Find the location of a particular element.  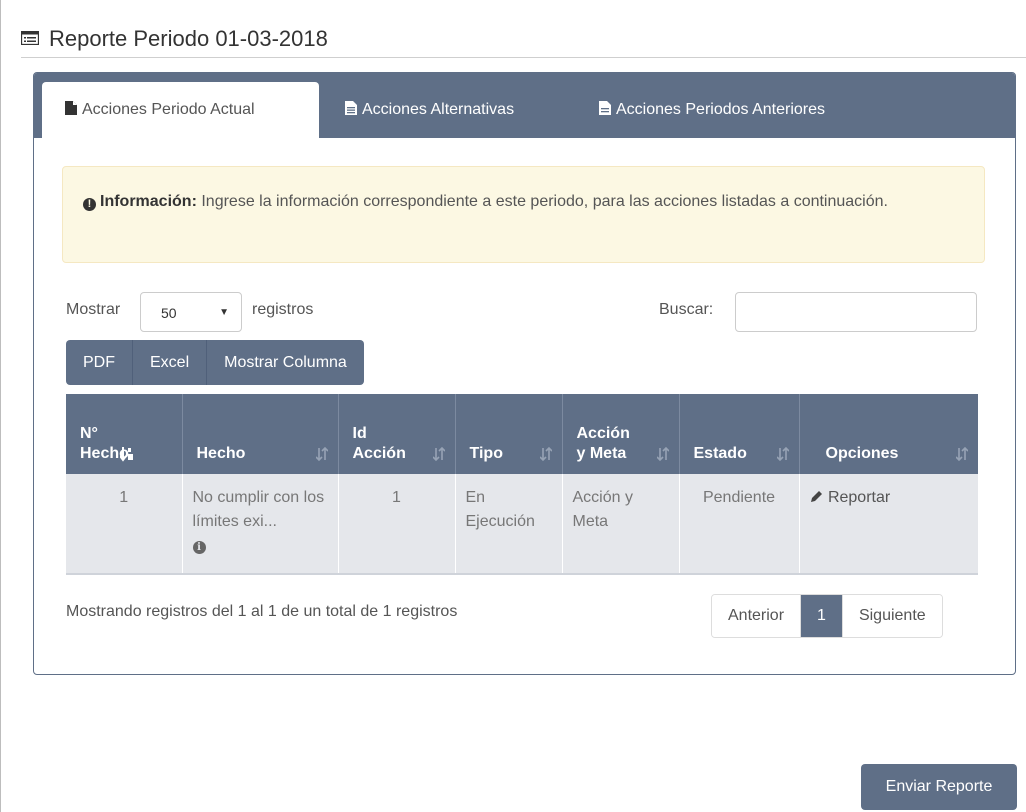

excel-button: Excel is located at coordinates (170, 362).